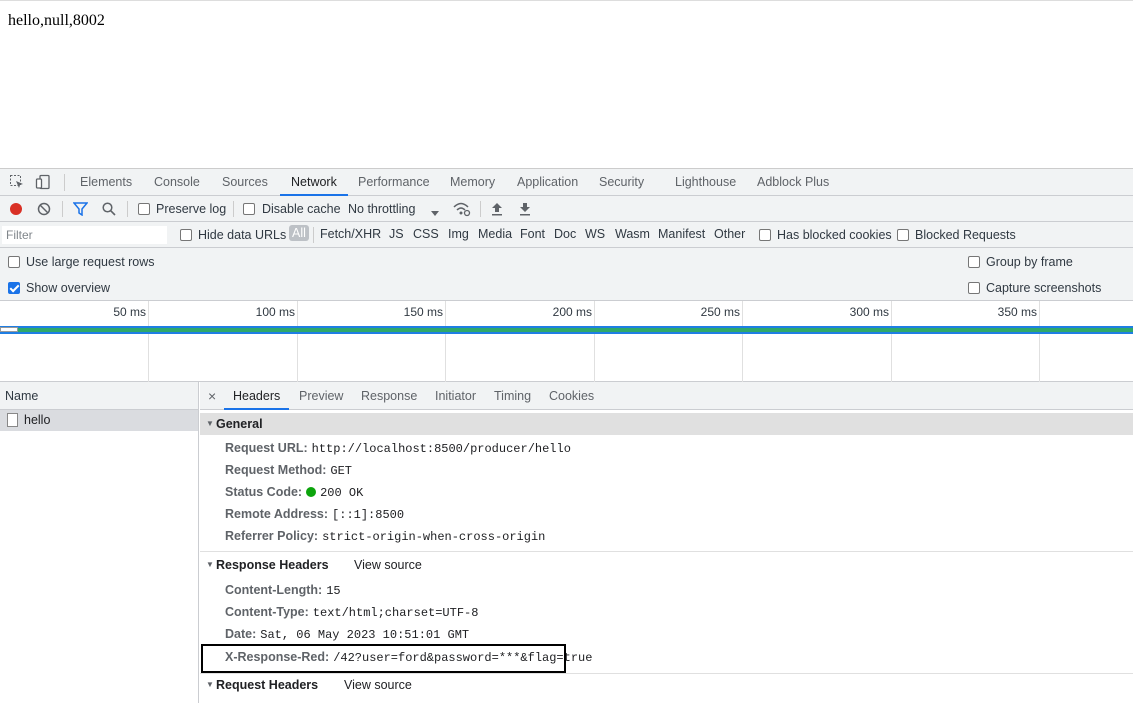 This screenshot has height=703, width=1133. What do you see at coordinates (666, 685) in the screenshot?
I see `request-headers-section-header: ▼ Request Headers View source` at bounding box center [666, 685].